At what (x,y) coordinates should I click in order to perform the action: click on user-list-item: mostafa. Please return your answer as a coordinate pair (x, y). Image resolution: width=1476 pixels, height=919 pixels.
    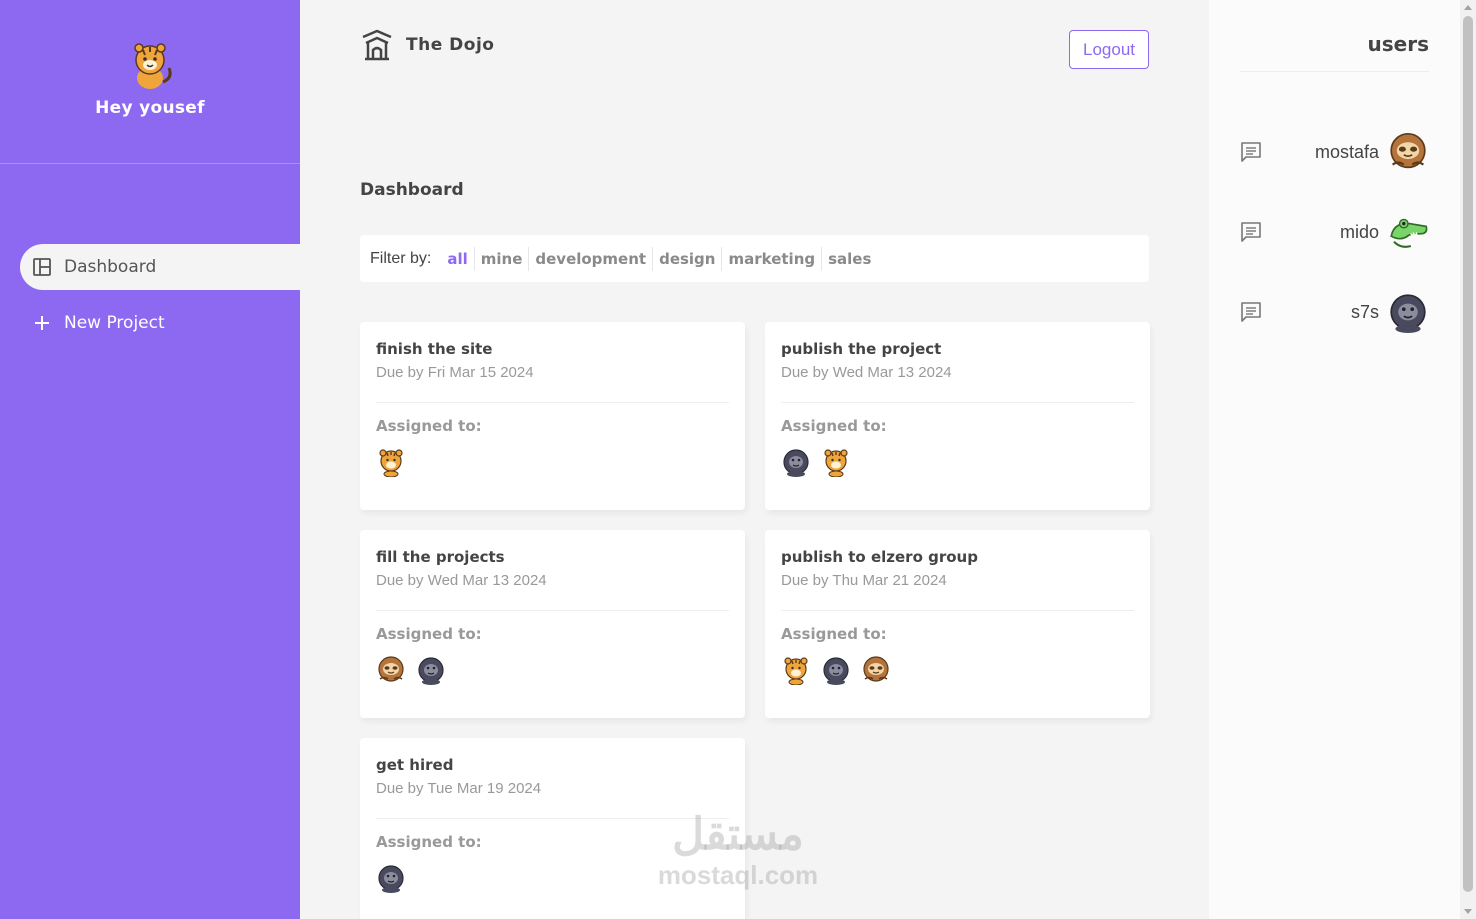
    Looking at the image, I should click on (1334, 152).